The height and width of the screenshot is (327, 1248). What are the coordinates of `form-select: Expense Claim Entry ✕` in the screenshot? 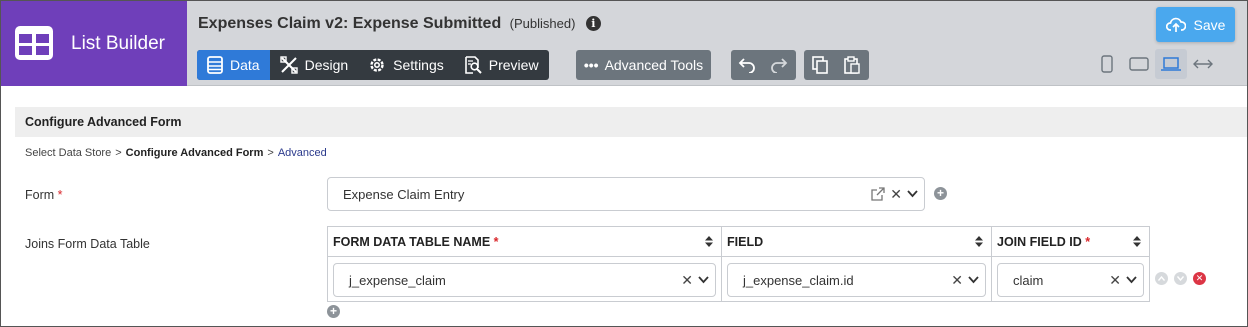 It's located at (626, 194).